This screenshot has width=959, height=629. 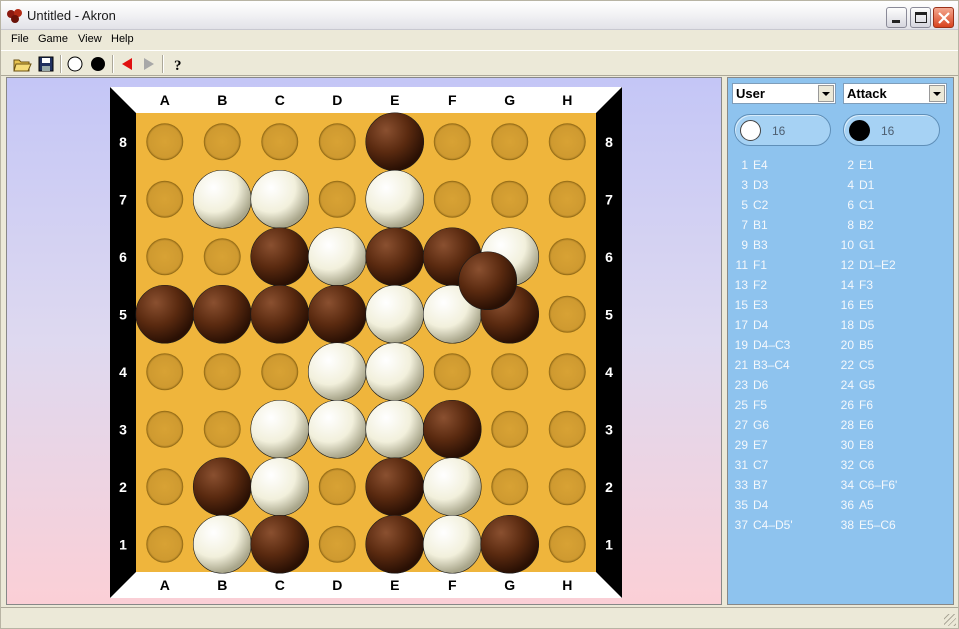 What do you see at coordinates (896, 17) in the screenshot?
I see `minimize-button` at bounding box center [896, 17].